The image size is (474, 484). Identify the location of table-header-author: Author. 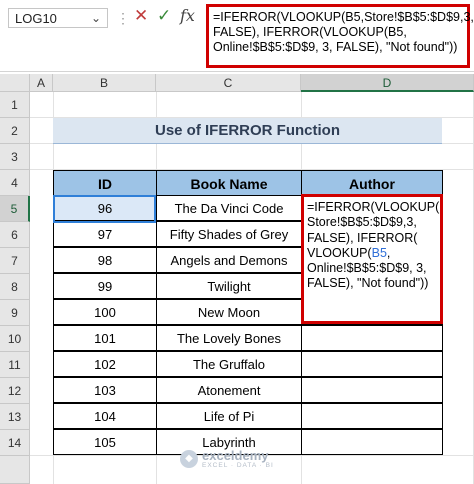
(372, 183).